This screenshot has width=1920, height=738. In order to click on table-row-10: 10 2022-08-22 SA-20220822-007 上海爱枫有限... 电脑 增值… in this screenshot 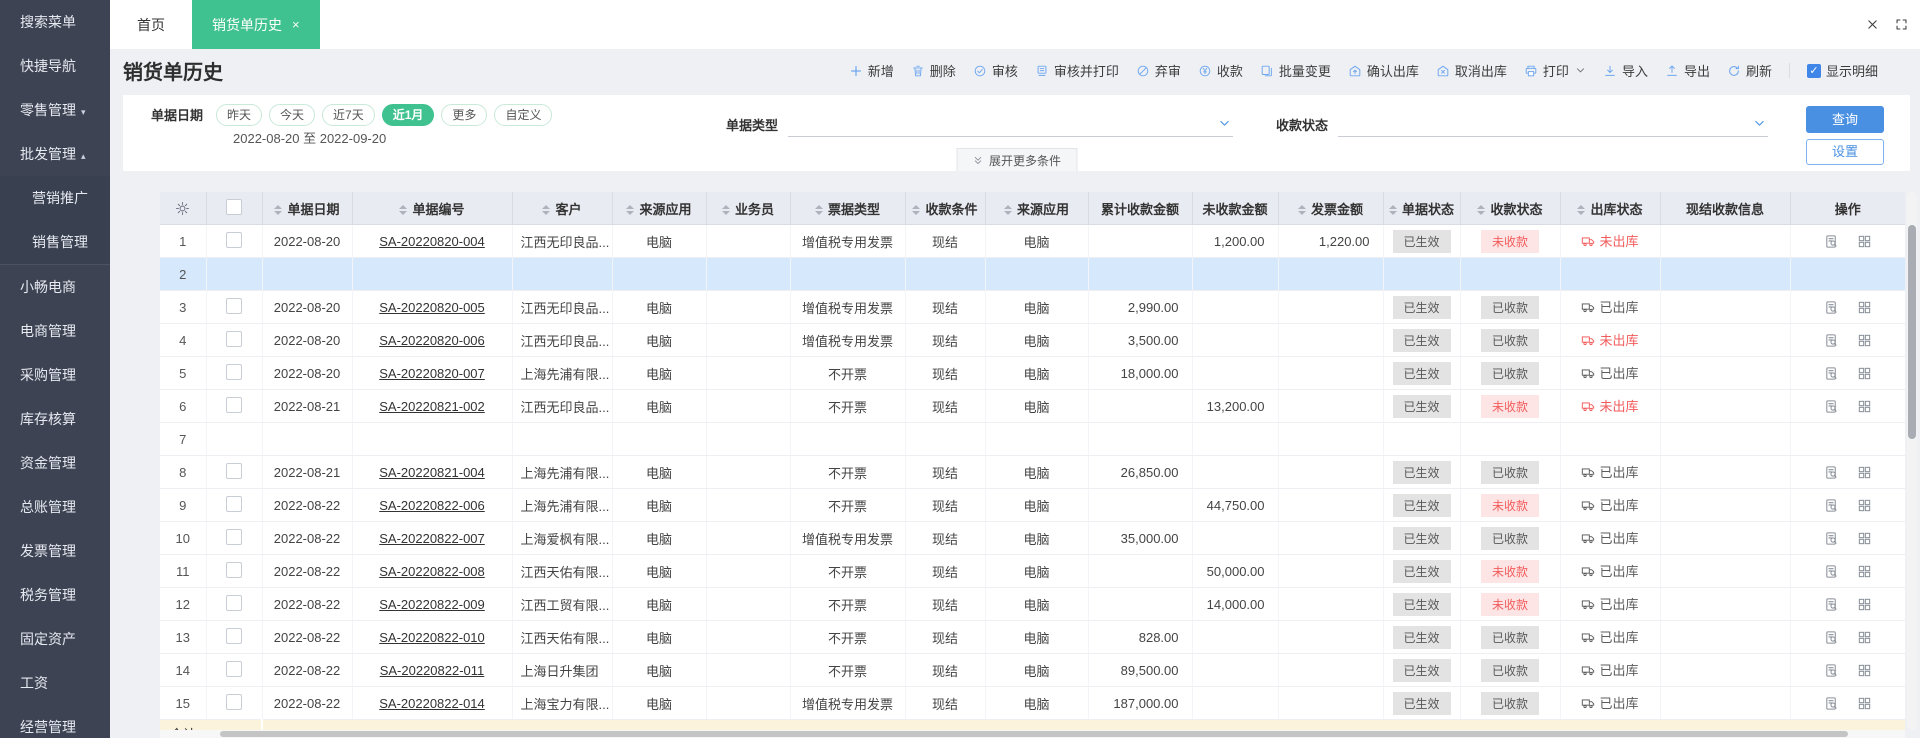, I will do `click(1032, 538)`.